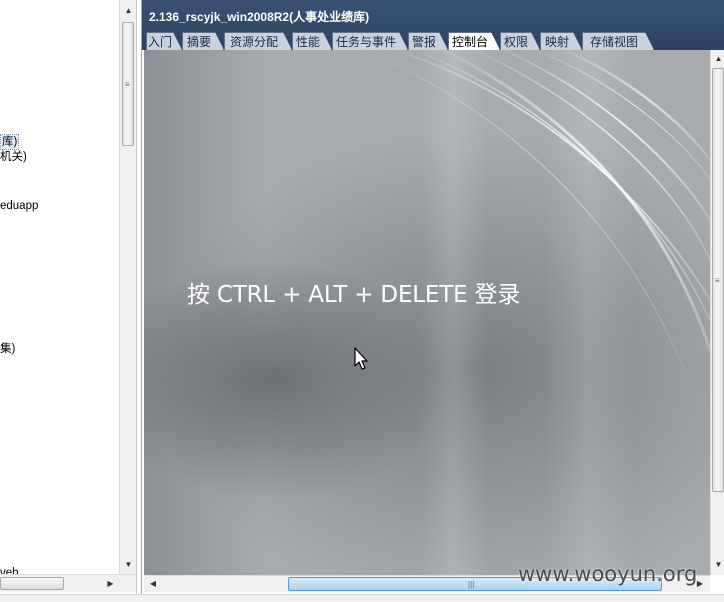 The image size is (724, 602). Describe the element at coordinates (361, 358) in the screenshot. I see `arrow-cursor-icon` at that location.